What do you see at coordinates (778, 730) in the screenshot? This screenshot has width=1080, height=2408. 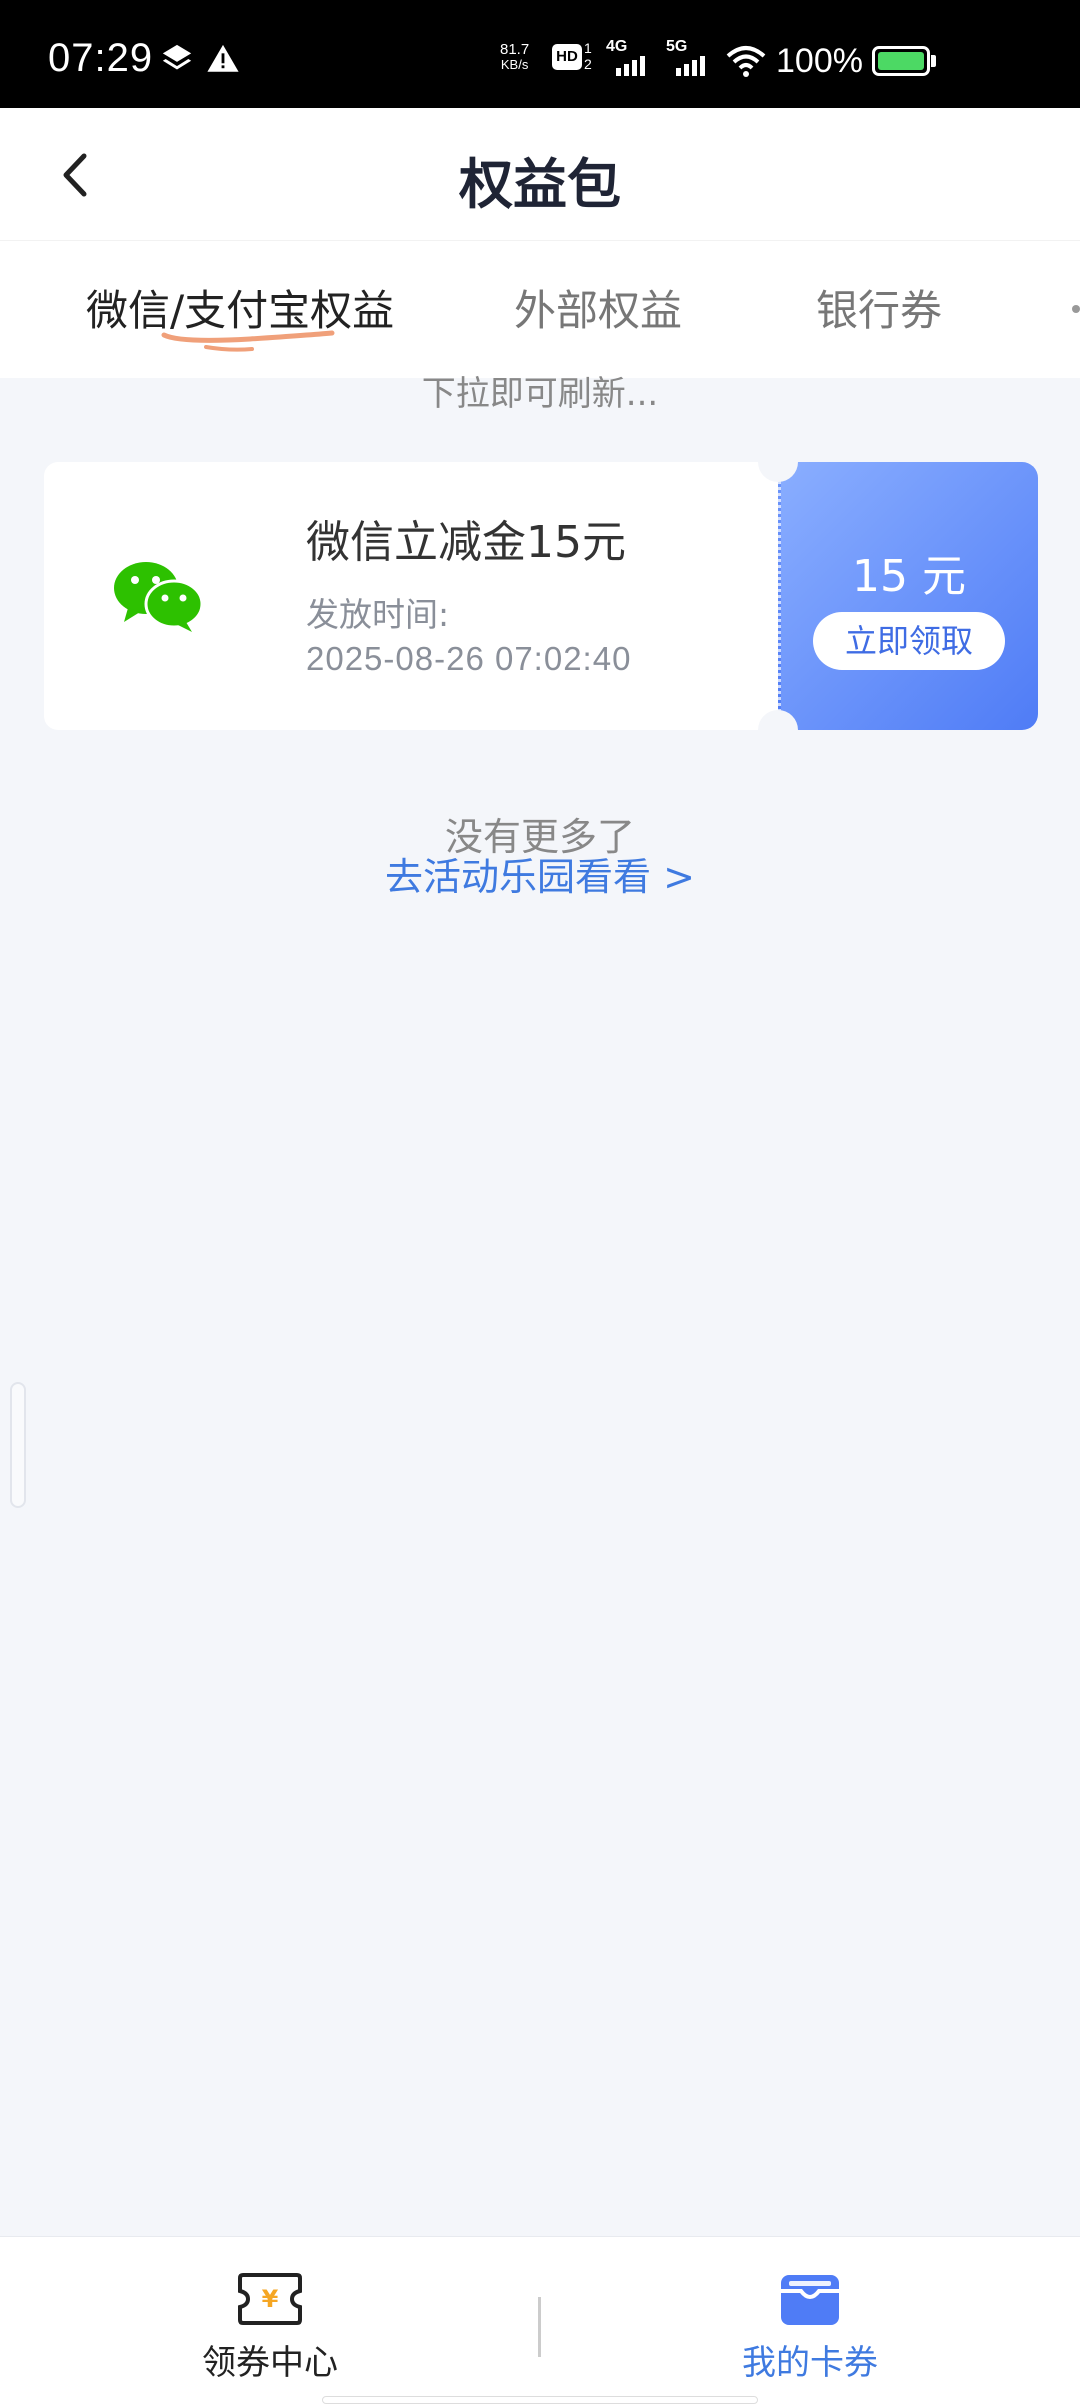 I see `card-notch-bottom` at bounding box center [778, 730].